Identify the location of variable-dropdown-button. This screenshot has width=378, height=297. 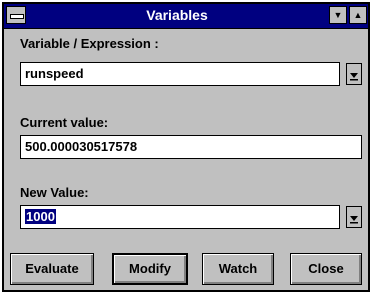
(354, 74).